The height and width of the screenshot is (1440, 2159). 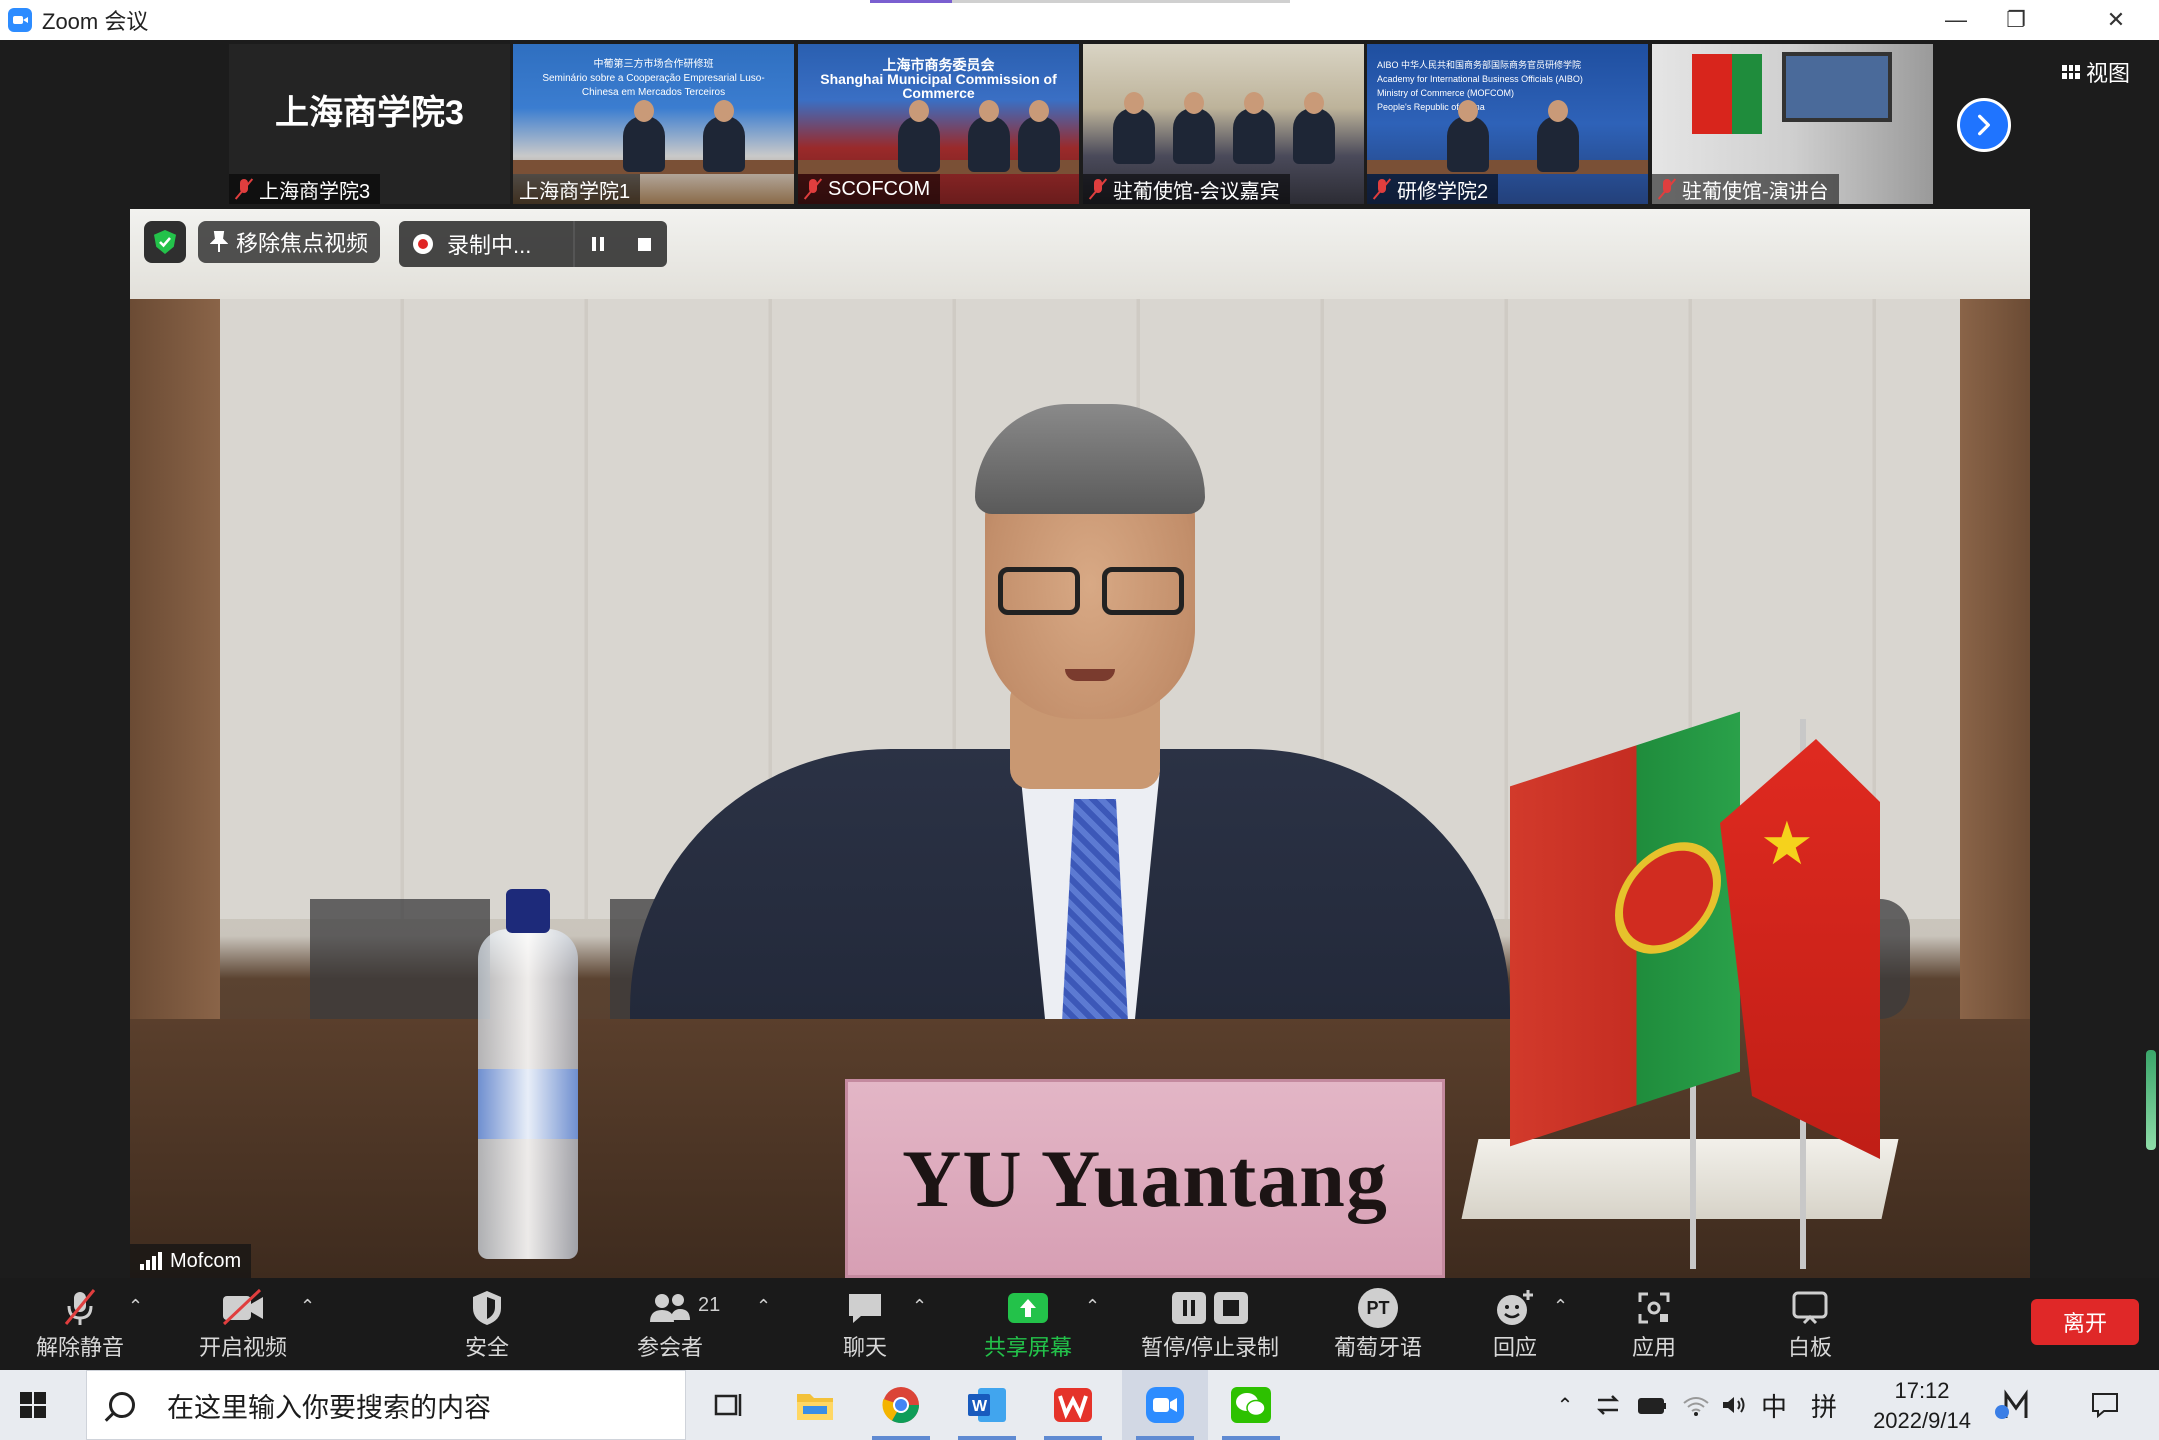 I want to click on encryption-shield-button, so click(x=165, y=242).